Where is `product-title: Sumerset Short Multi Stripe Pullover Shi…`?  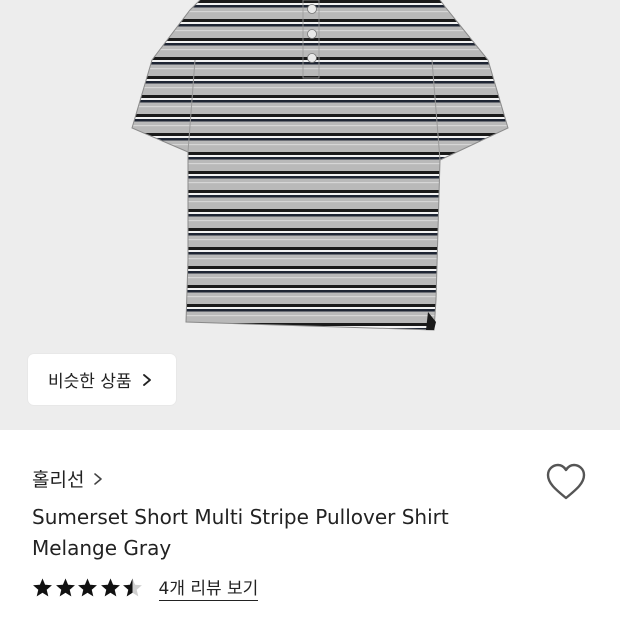
product-title: Sumerset Short Multi Stripe Pullover Shi… is located at coordinates (267, 533).